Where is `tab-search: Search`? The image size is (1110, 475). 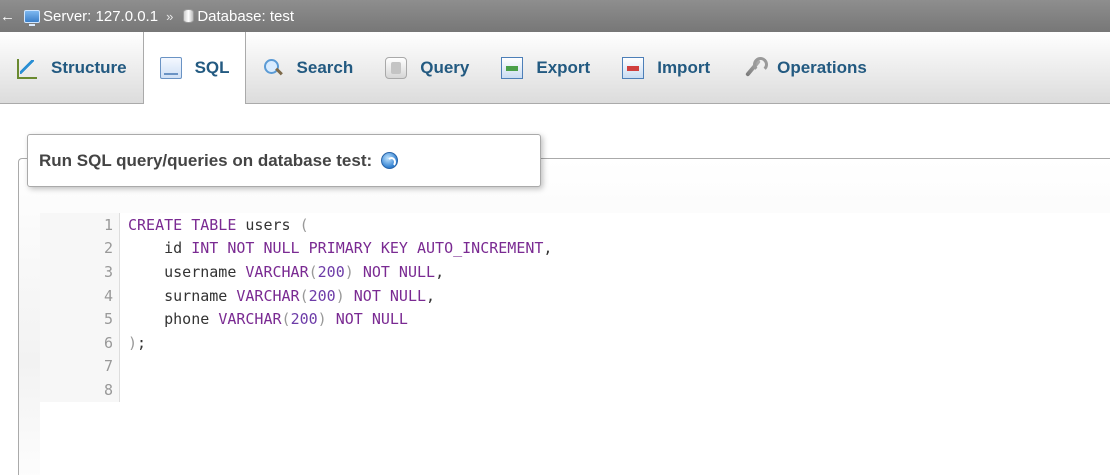
tab-search: Search is located at coordinates (308, 67).